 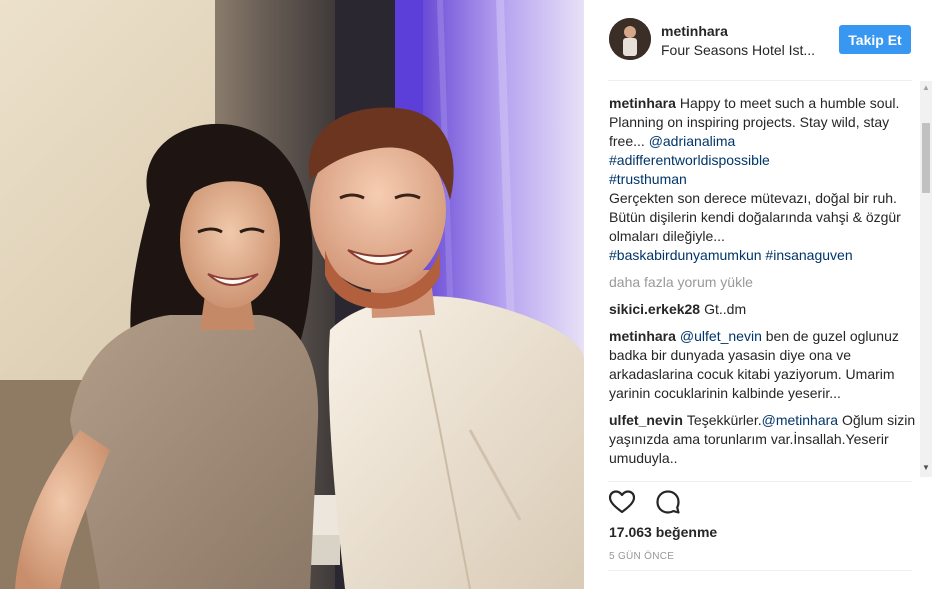 I want to click on comment-icon, so click(x=668, y=502).